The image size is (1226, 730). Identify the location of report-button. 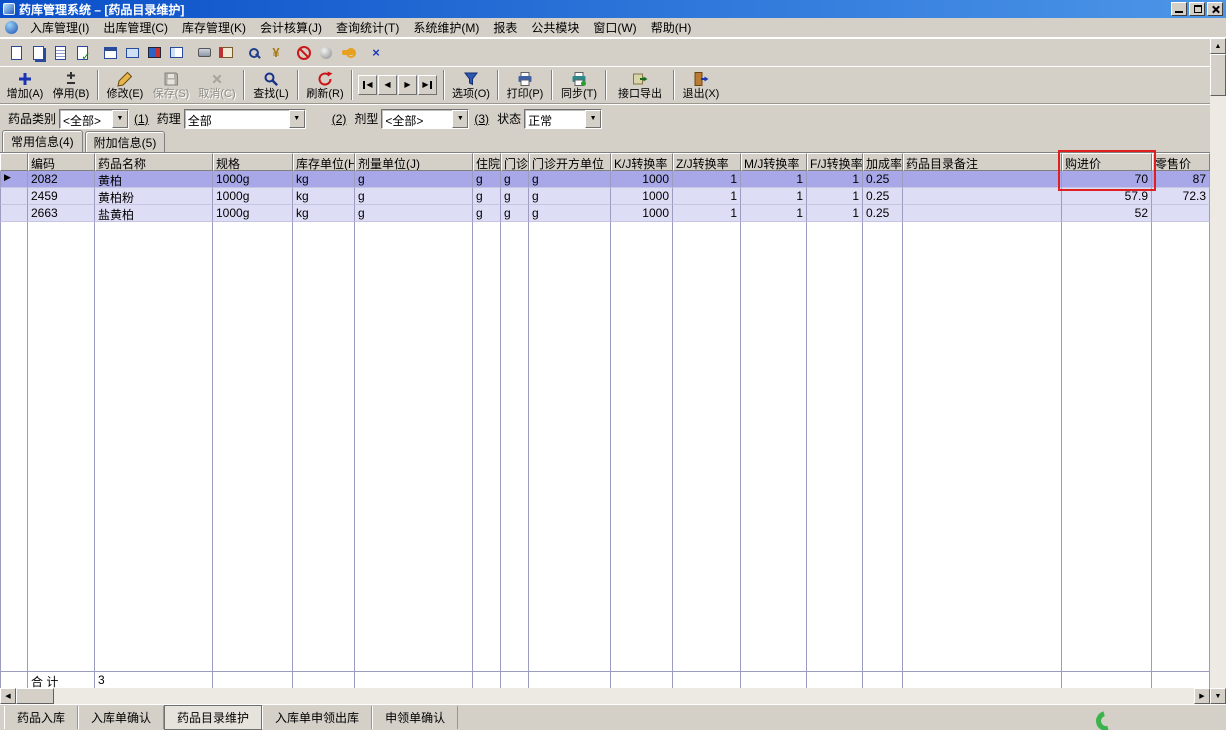
(176, 53).